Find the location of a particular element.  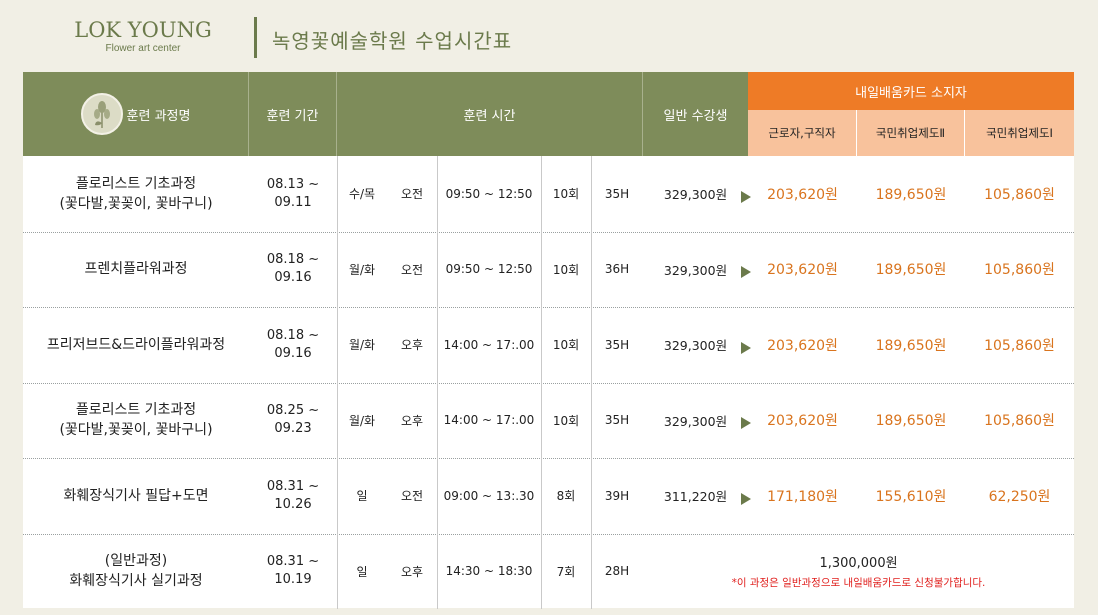

logo-wordmark: LOK YOUNG is located at coordinates (143, 30).